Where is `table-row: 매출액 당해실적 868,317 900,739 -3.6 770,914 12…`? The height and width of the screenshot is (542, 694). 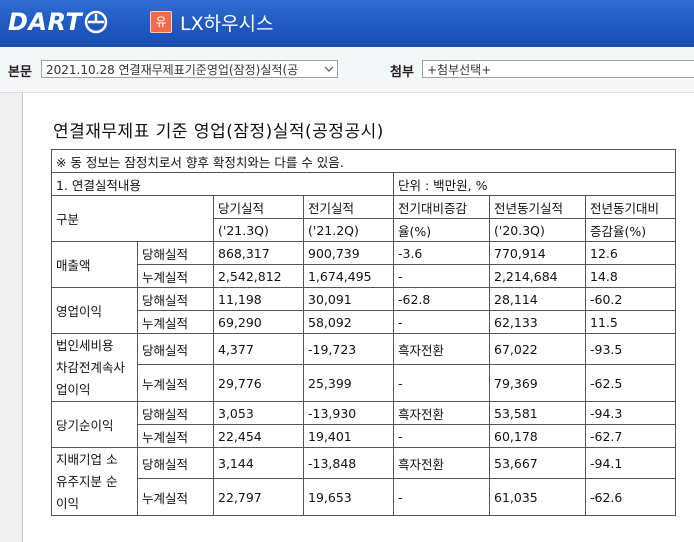 table-row: 매출액 당해실적 868,317 900,739 -3.6 770,914 12… is located at coordinates (363, 264).